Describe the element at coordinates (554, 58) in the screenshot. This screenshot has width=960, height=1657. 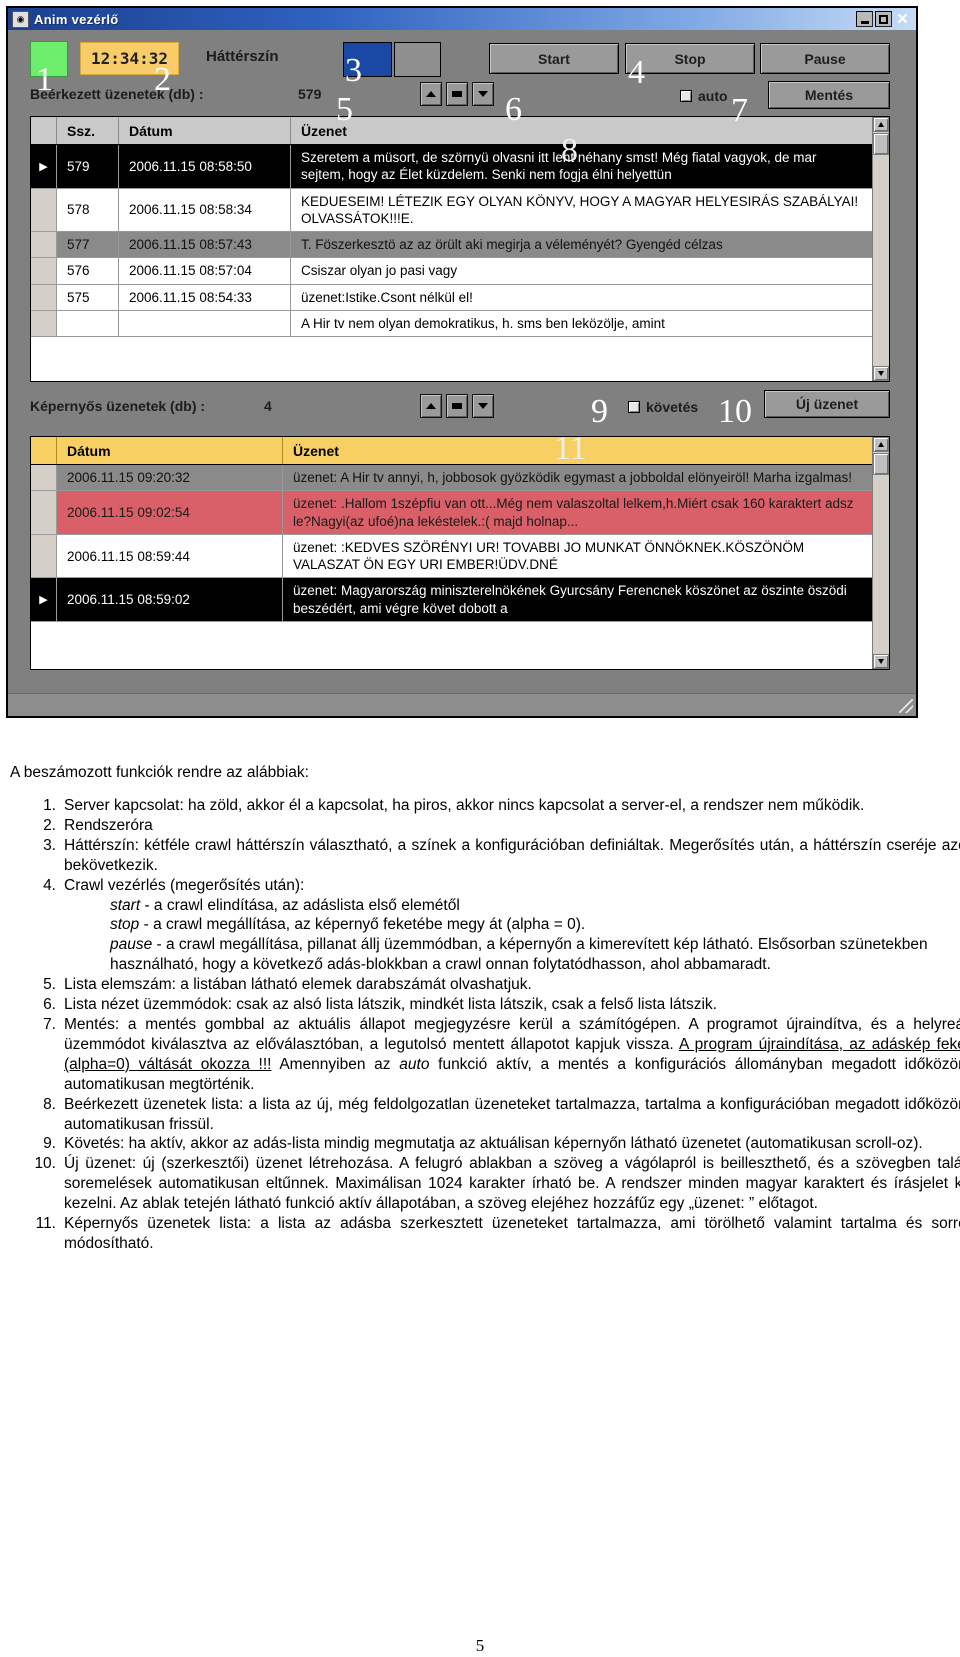
I see `start-button: Start` at that location.